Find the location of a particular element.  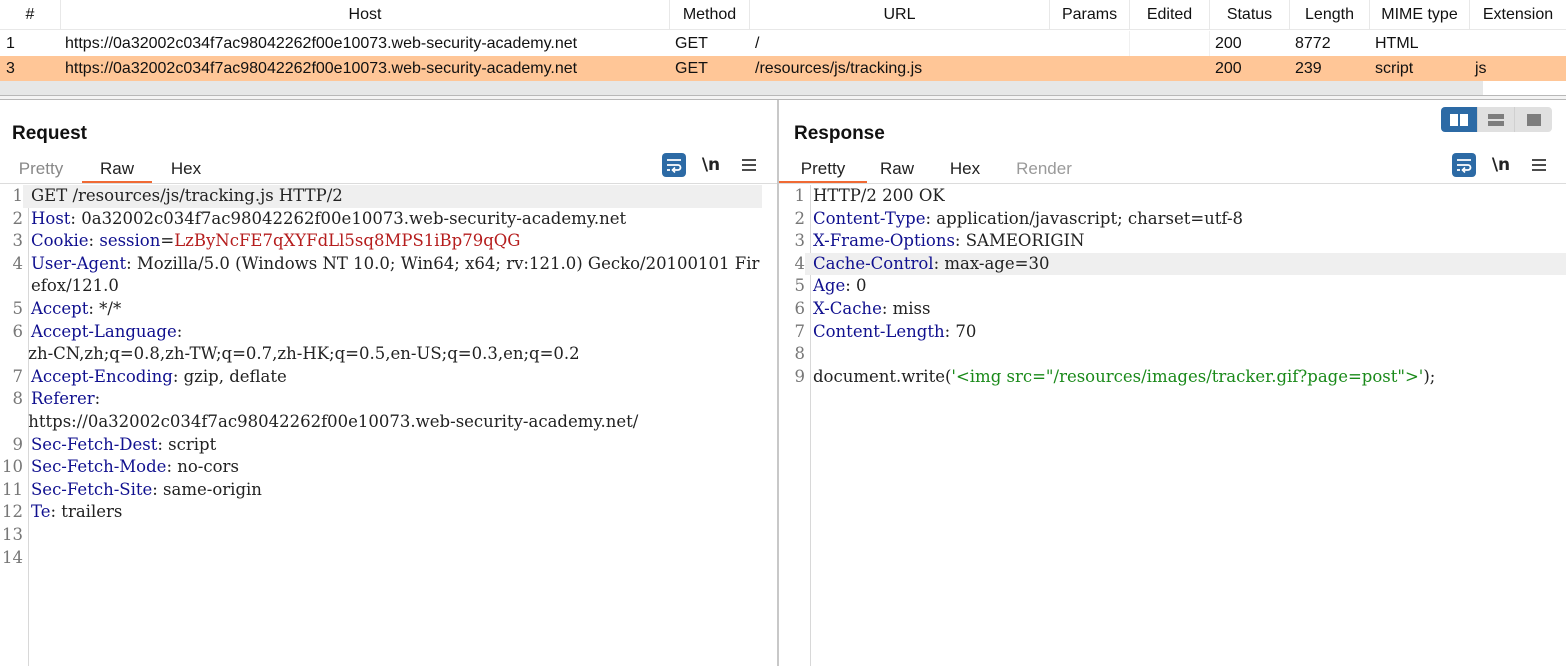

column-header-edited: Edited is located at coordinates (1170, 14).